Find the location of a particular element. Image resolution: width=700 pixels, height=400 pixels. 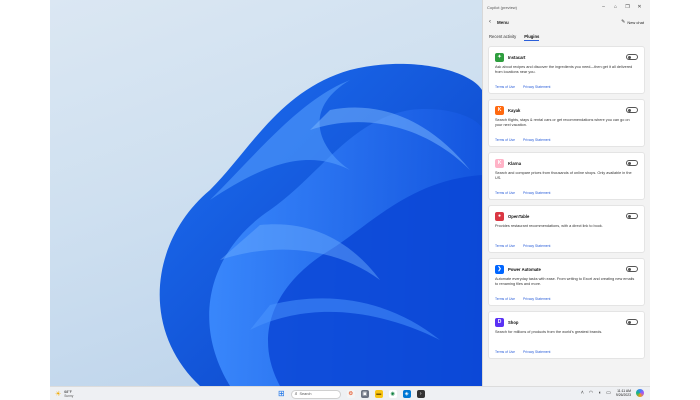

game-app-icon: ❂ is located at coordinates (350, 394).